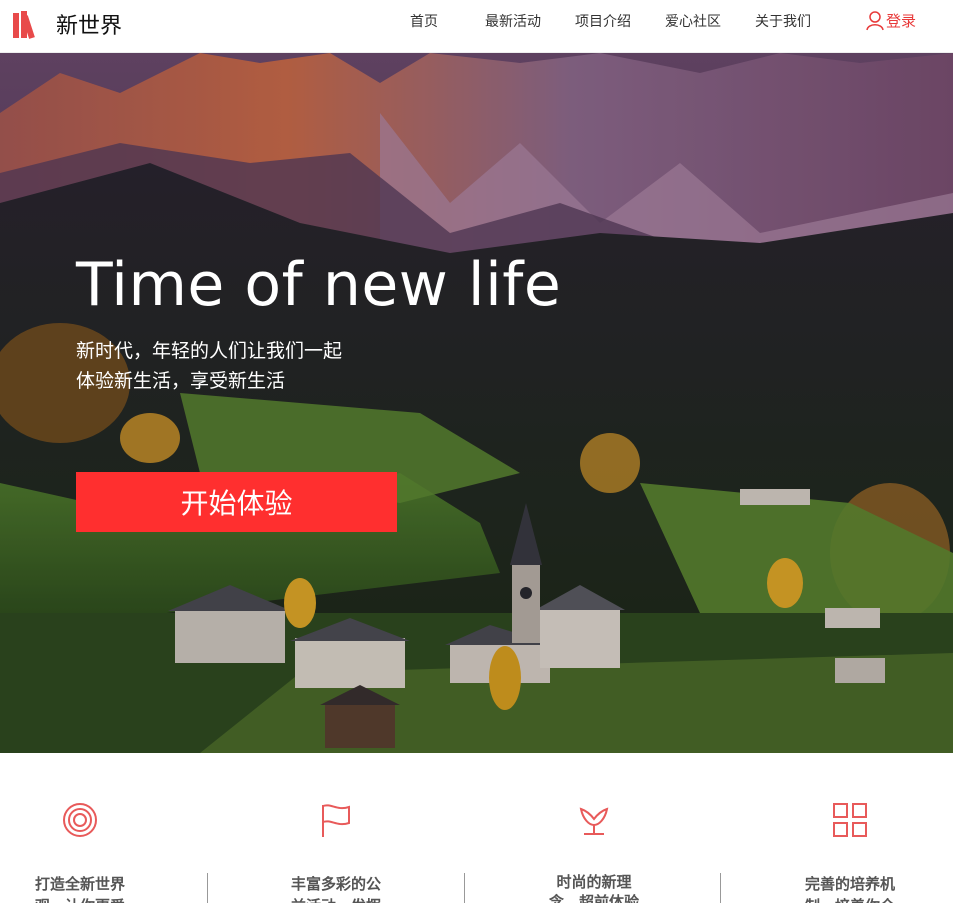 The height and width of the screenshot is (903, 953). What do you see at coordinates (181, 381) in the screenshot?
I see `hero-subtitle-line2: 体验新生活，享受新生活` at bounding box center [181, 381].